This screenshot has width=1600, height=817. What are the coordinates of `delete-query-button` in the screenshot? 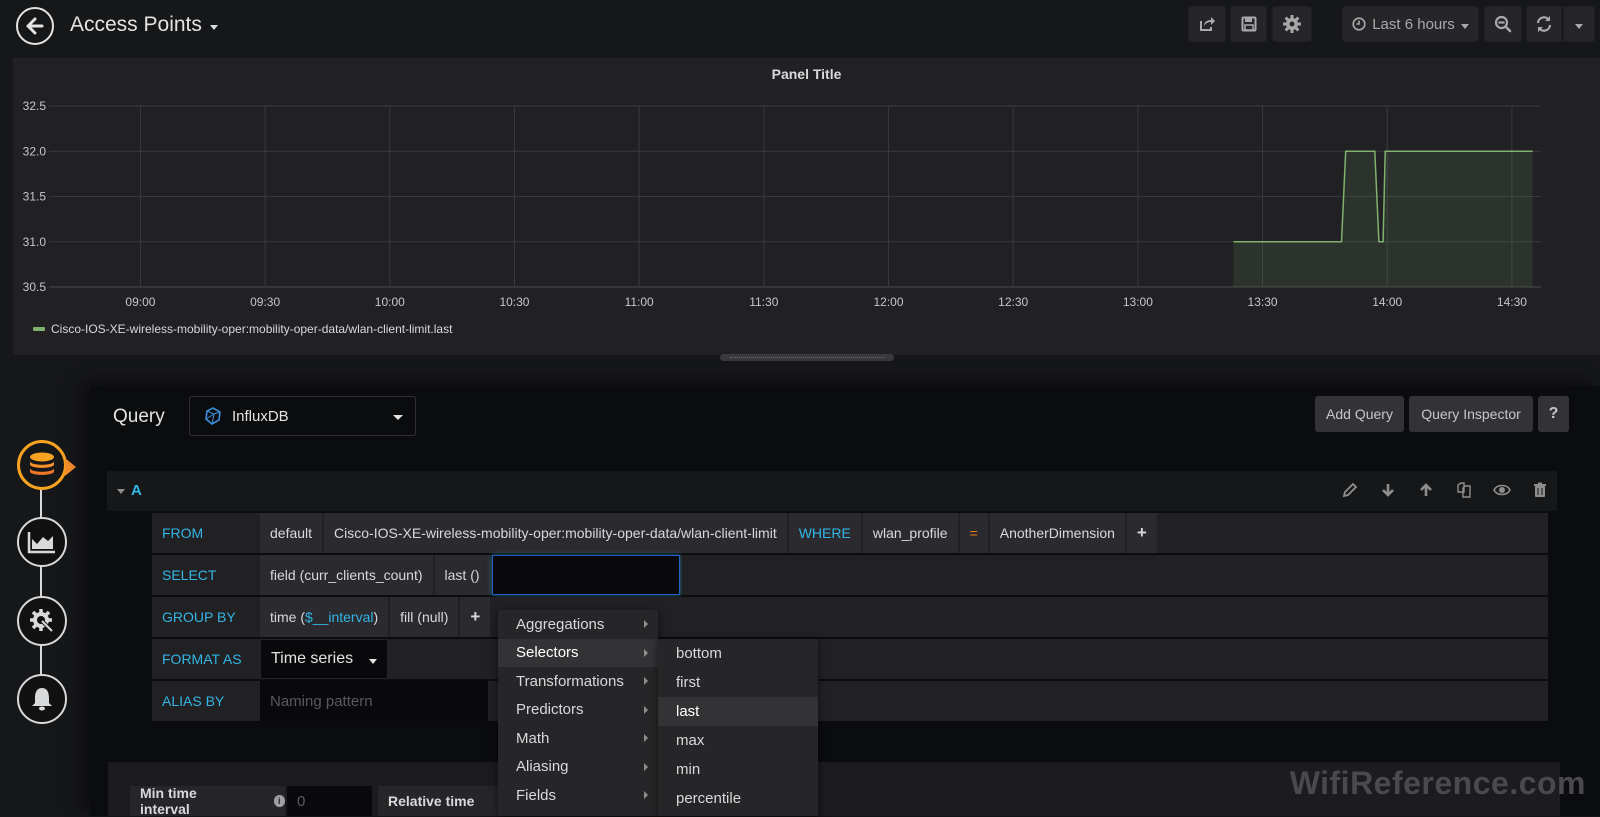 It's located at (1540, 490).